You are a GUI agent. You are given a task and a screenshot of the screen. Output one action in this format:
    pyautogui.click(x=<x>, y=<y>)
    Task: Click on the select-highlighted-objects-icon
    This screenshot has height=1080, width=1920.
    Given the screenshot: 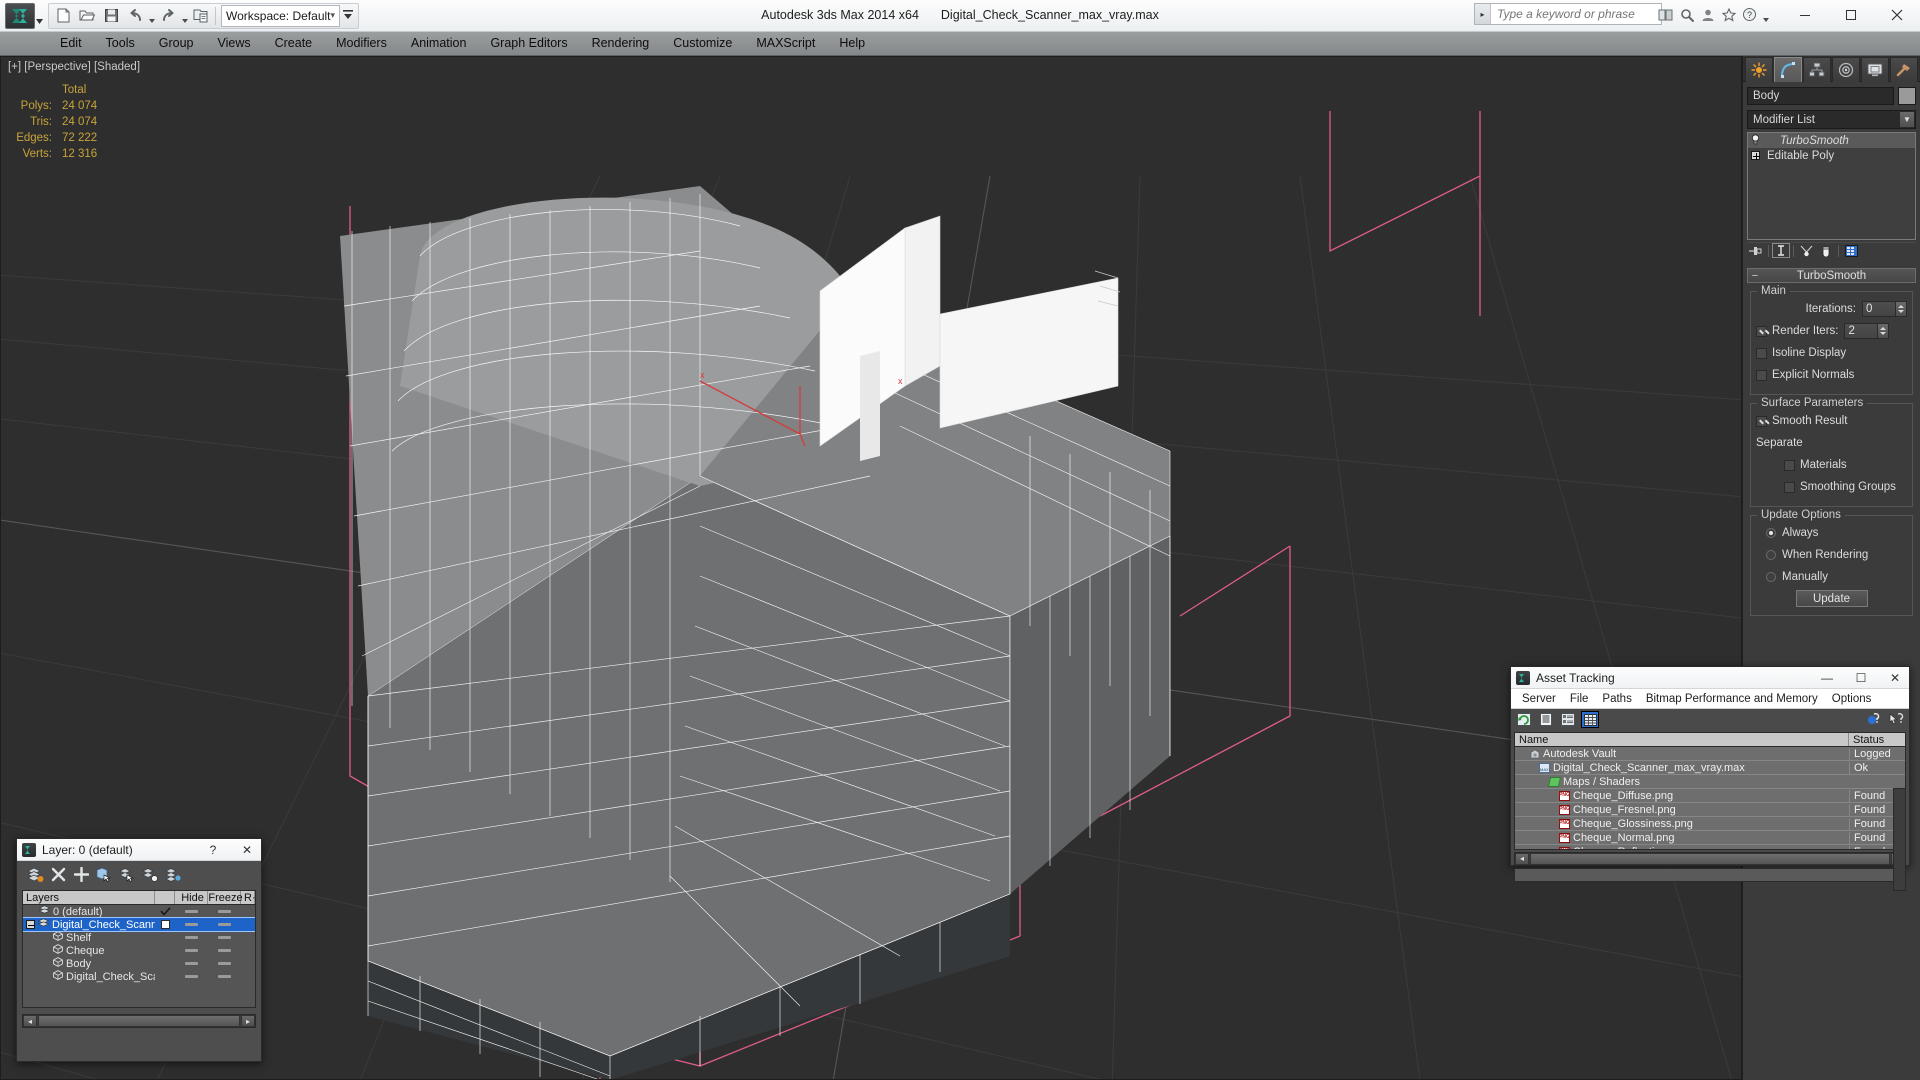 What is the action you would take?
    pyautogui.click(x=127, y=874)
    